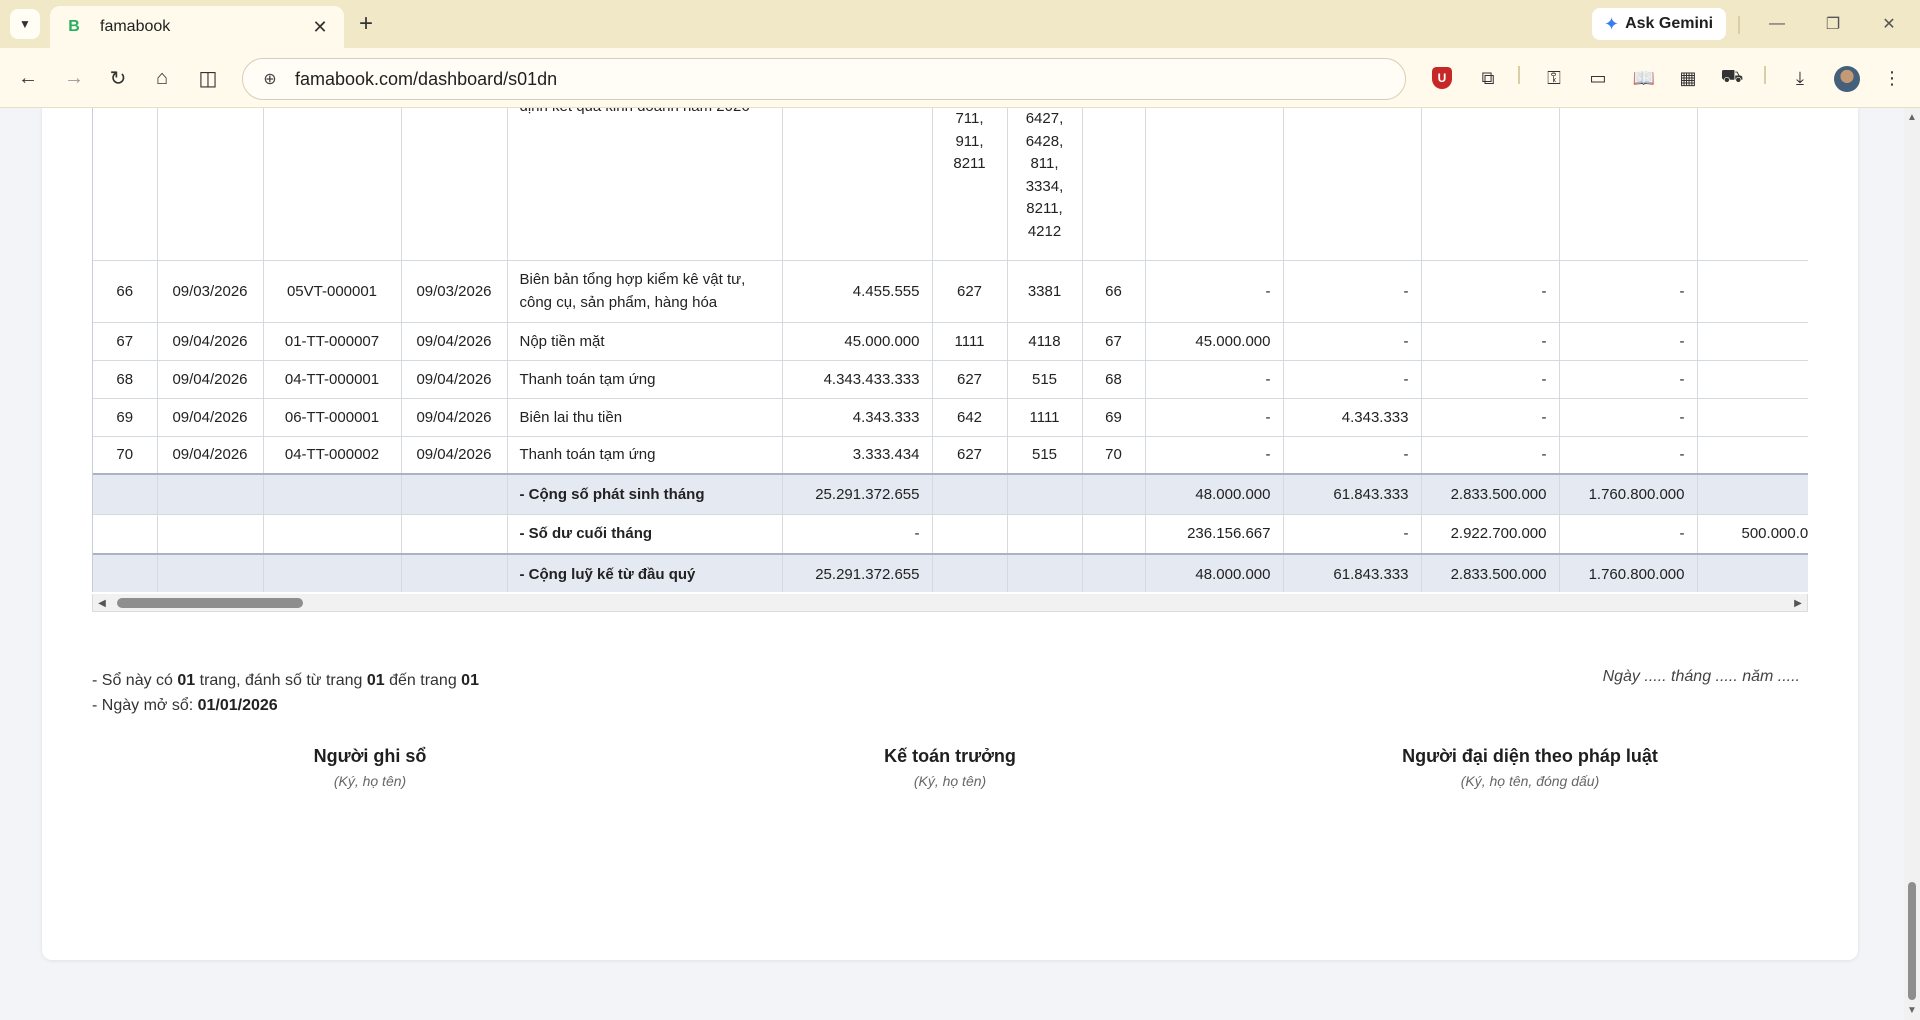 This screenshot has width=1920, height=1020. I want to click on tab-title: famabook, so click(135, 26).